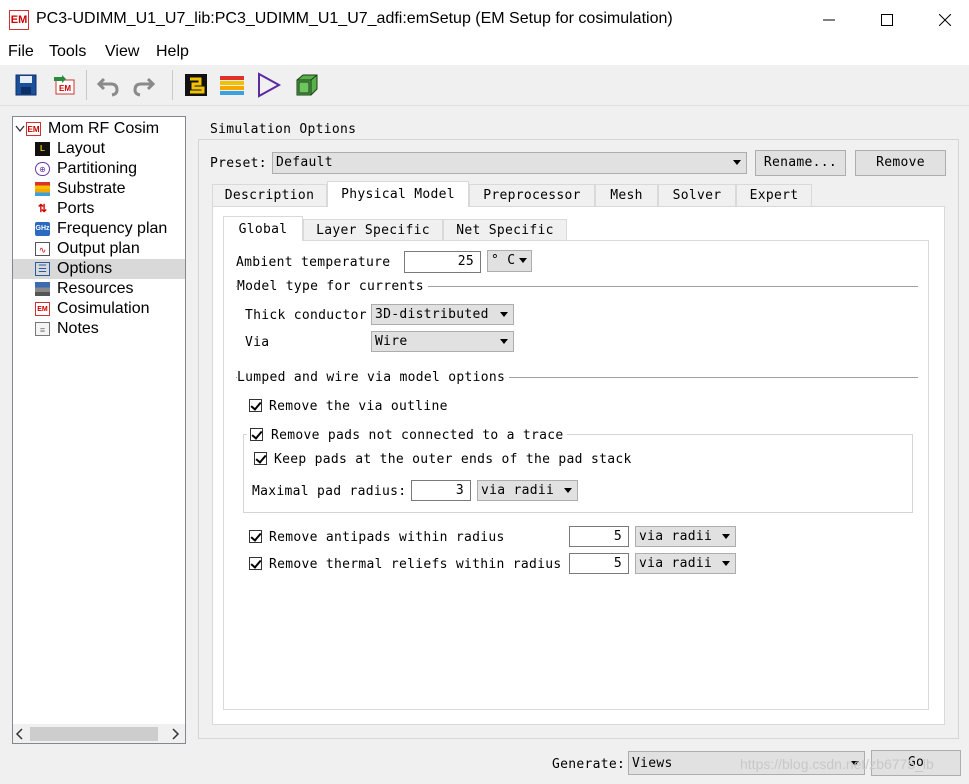 This screenshot has width=969, height=784. I want to click on tab-description: Description, so click(269, 195).